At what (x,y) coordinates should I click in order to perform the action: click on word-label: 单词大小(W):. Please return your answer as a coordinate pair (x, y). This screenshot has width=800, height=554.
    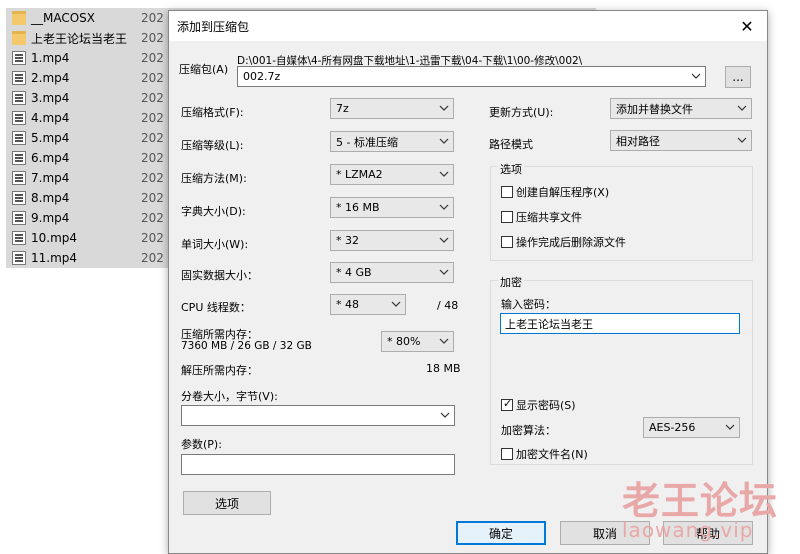
    Looking at the image, I should click on (215, 244).